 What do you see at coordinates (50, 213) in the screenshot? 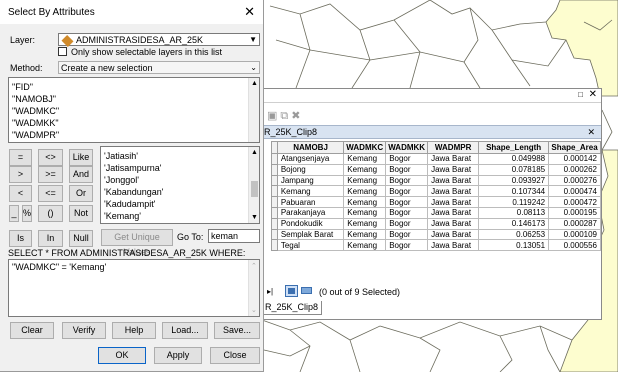
I see `operator-parentheses-button: ()` at bounding box center [50, 213].